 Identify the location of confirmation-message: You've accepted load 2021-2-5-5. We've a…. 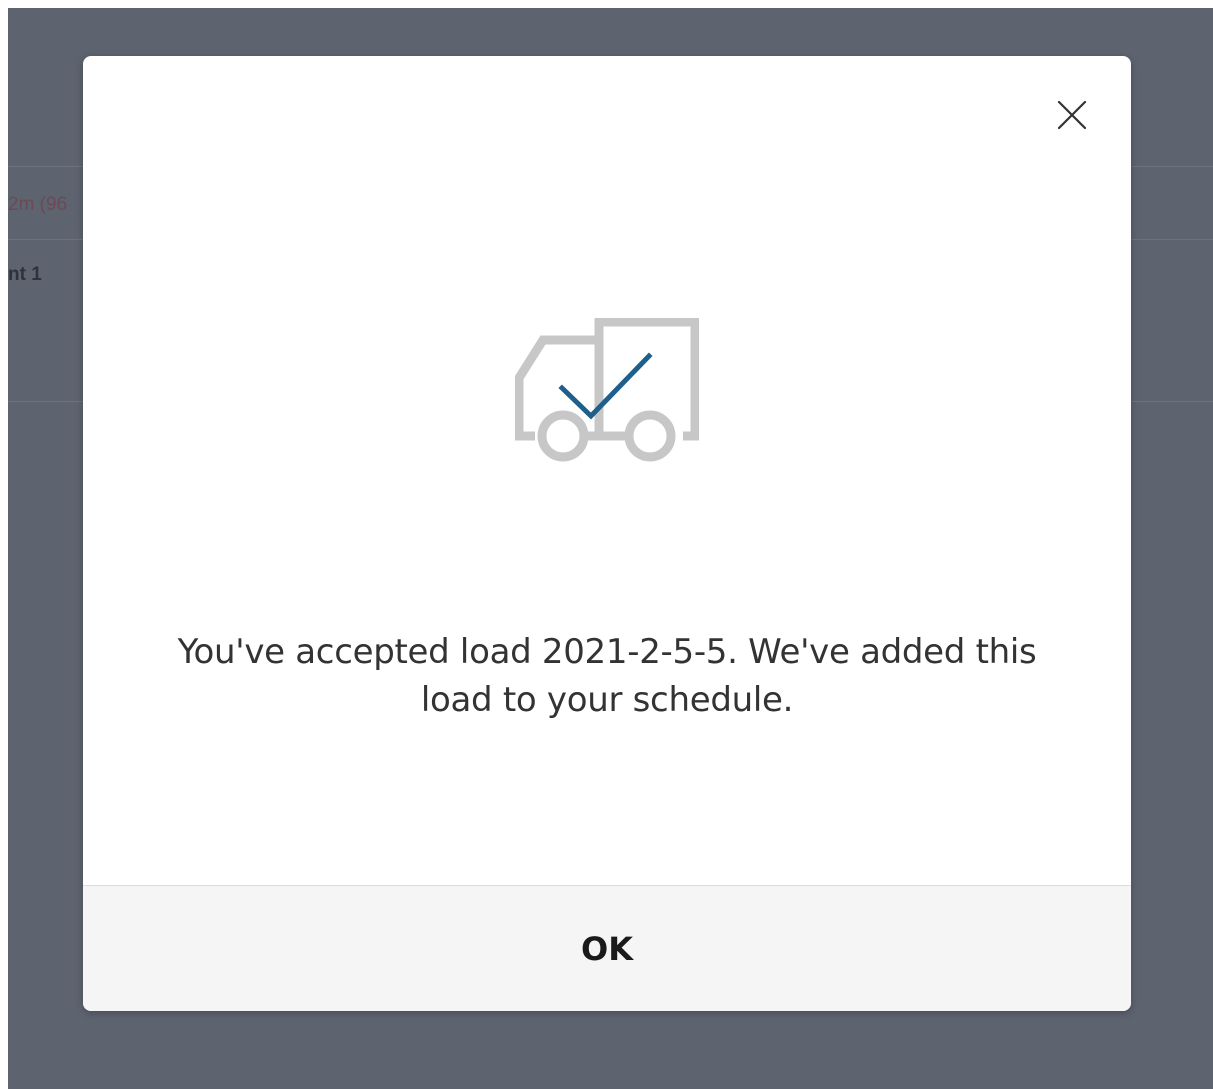
(607, 676).